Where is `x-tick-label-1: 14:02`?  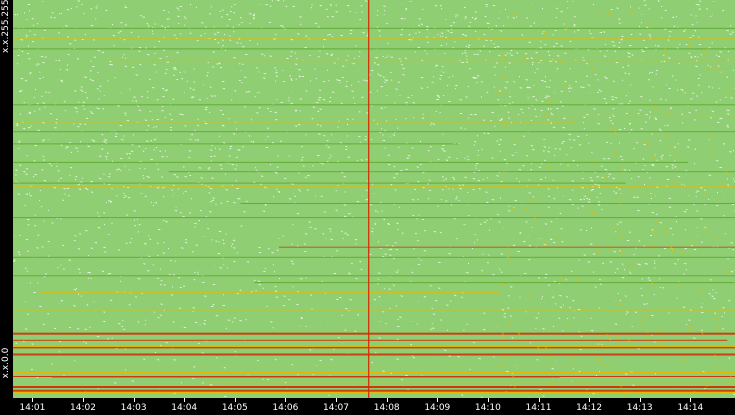
x-tick-label-1: 14:02 is located at coordinates (83, 408).